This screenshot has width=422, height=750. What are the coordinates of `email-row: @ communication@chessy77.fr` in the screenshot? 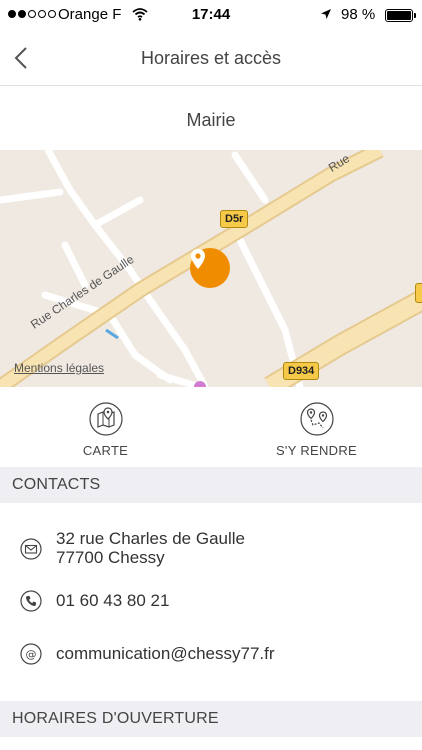 It's located at (211, 655).